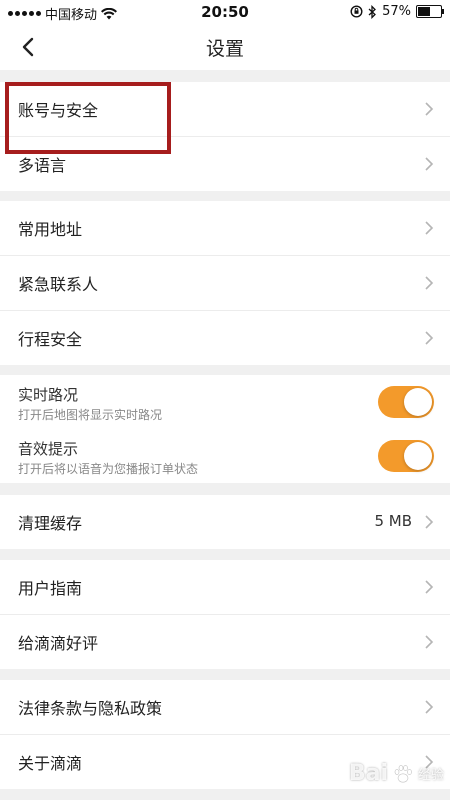 This screenshot has height=800, width=450. What do you see at coordinates (225, 587) in the screenshot?
I see `settings-item-user-guide: 用户指南` at bounding box center [225, 587].